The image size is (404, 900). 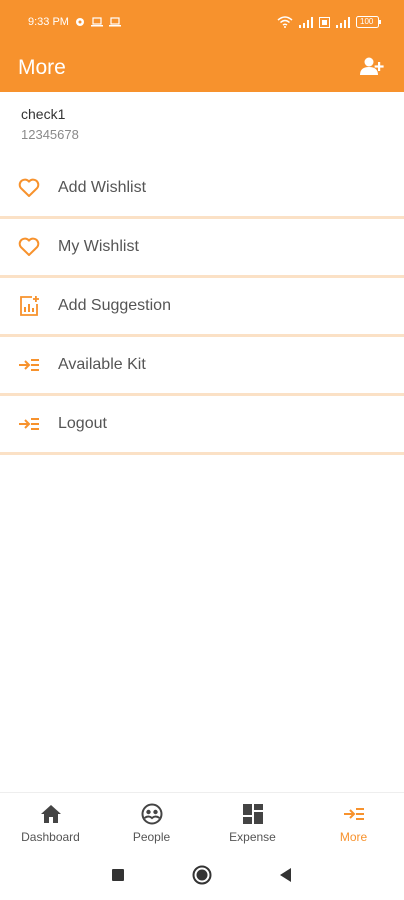 I want to click on status-time: 9:33 PM, so click(x=48, y=22).